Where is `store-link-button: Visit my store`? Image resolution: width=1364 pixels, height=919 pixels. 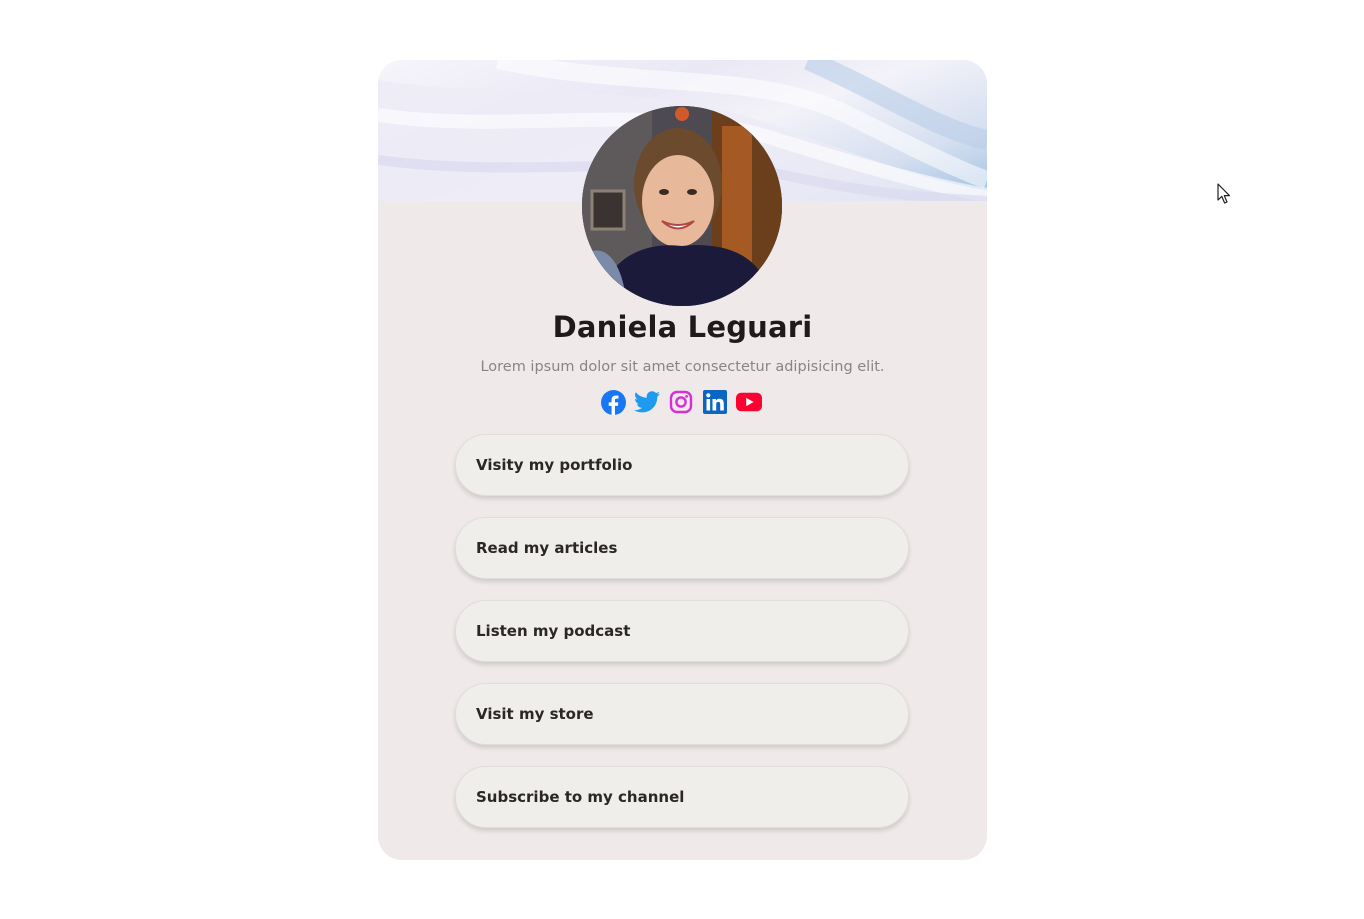 store-link-button: Visit my store is located at coordinates (682, 714).